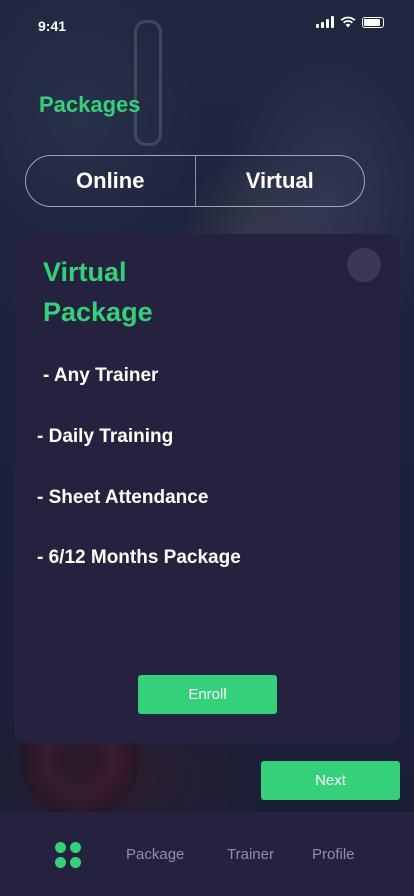  What do you see at coordinates (373, 22) in the screenshot?
I see `battery-icon` at bounding box center [373, 22].